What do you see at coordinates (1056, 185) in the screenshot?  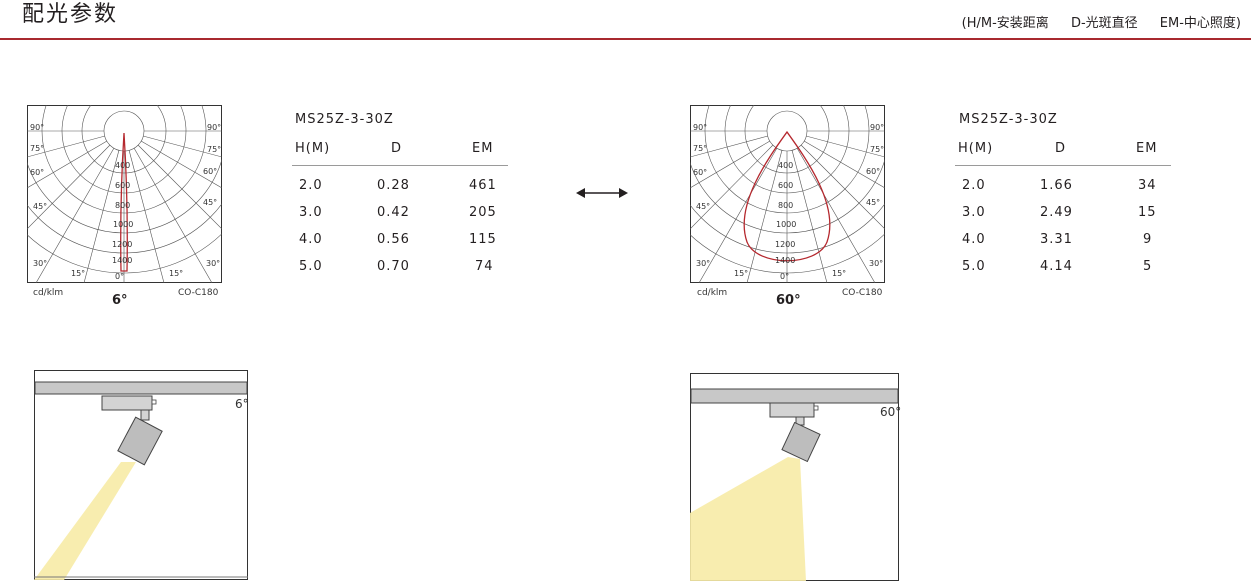 I see `cell: 1.66` at bounding box center [1056, 185].